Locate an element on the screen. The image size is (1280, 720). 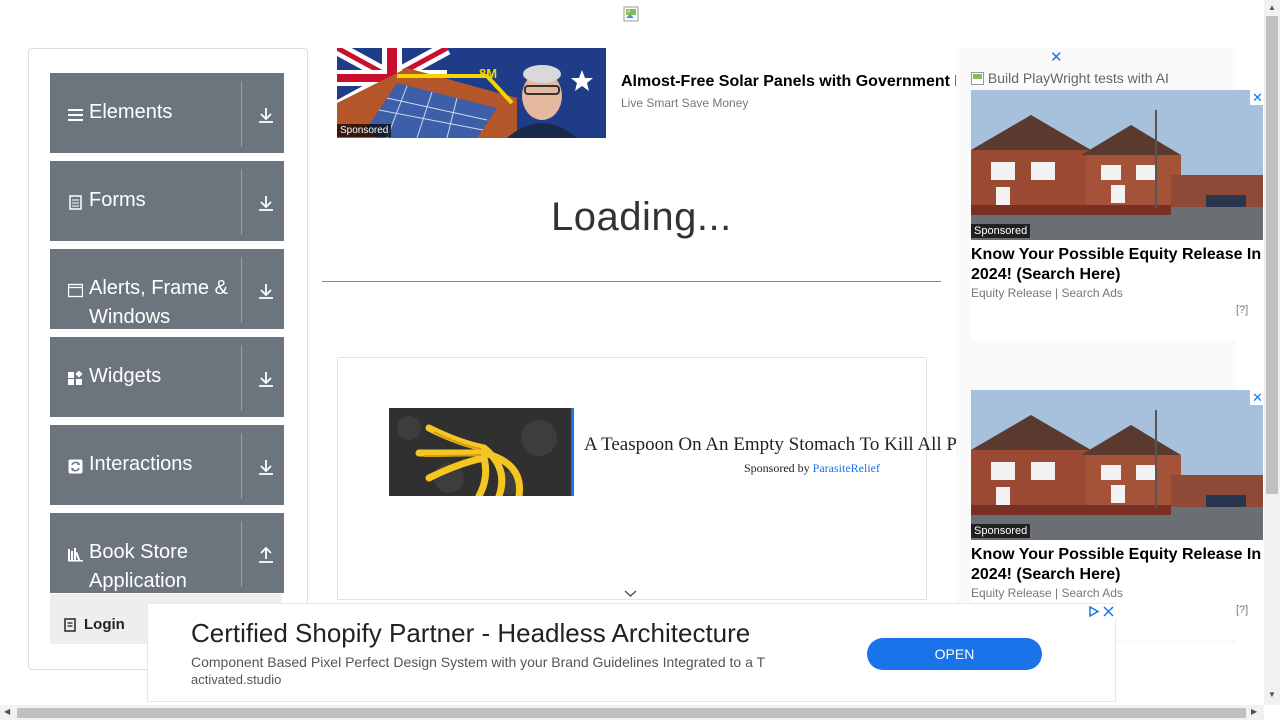
sidebar-group-label: Elements is located at coordinates (131, 112).